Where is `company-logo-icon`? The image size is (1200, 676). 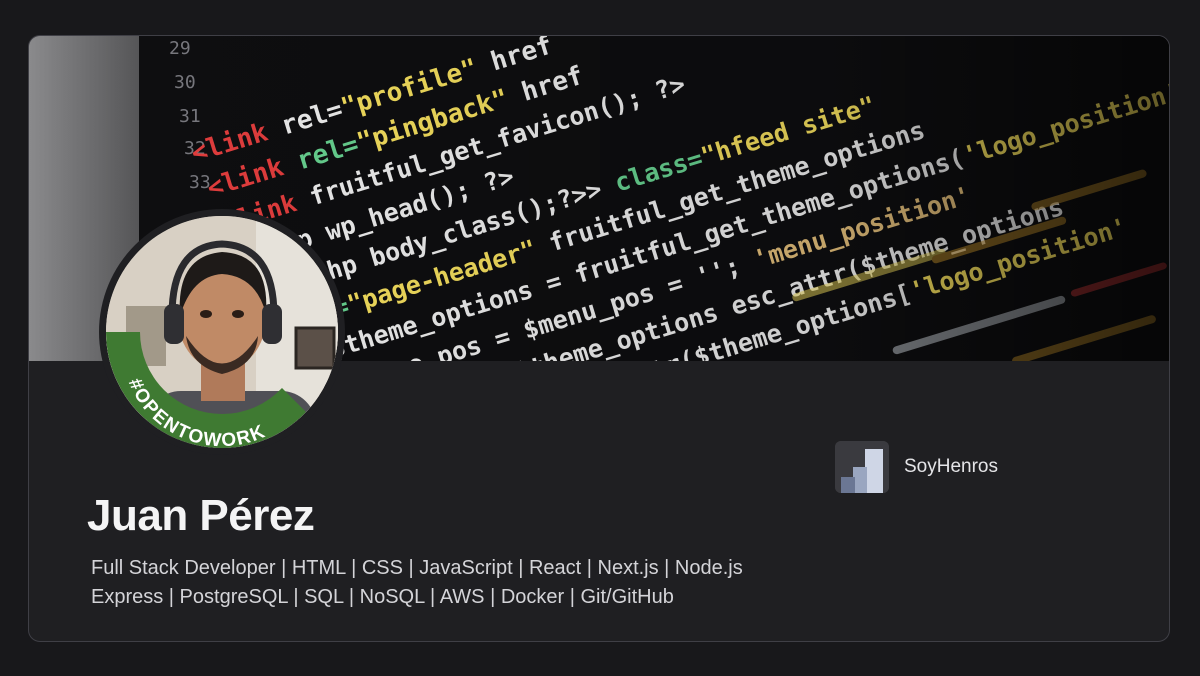 company-logo-icon is located at coordinates (862, 467).